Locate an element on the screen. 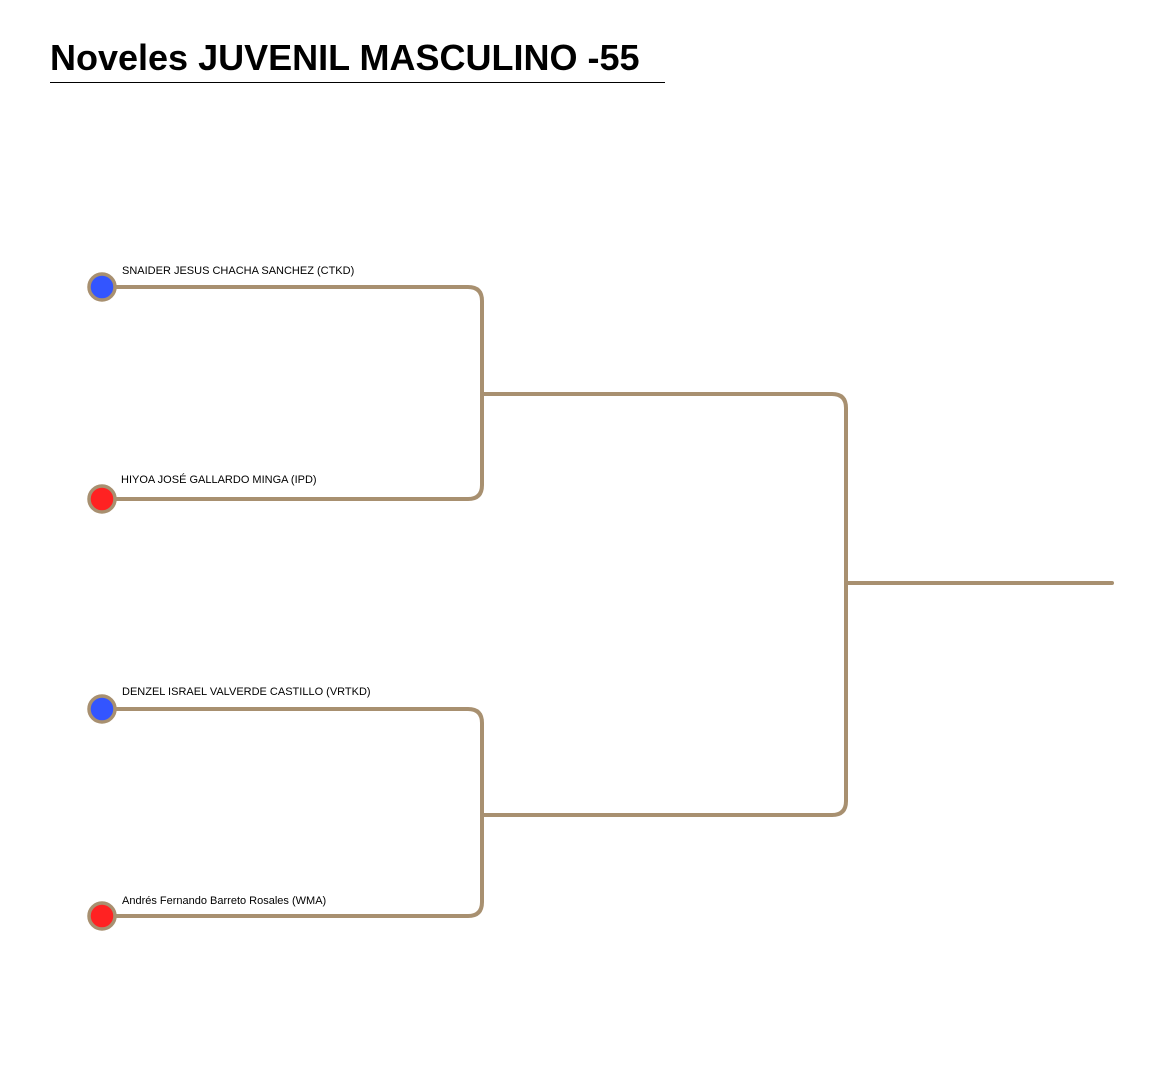  match-2-connector is located at coordinates (292, 812).